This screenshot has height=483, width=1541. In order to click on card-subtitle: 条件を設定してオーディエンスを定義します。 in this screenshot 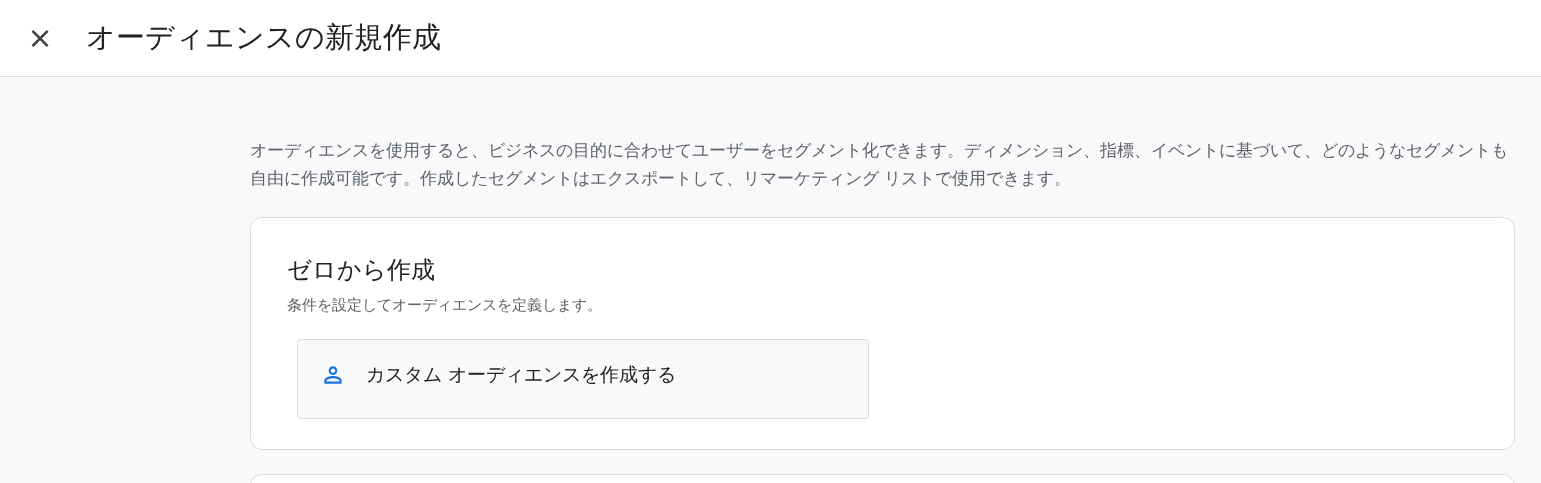, I will do `click(445, 305)`.